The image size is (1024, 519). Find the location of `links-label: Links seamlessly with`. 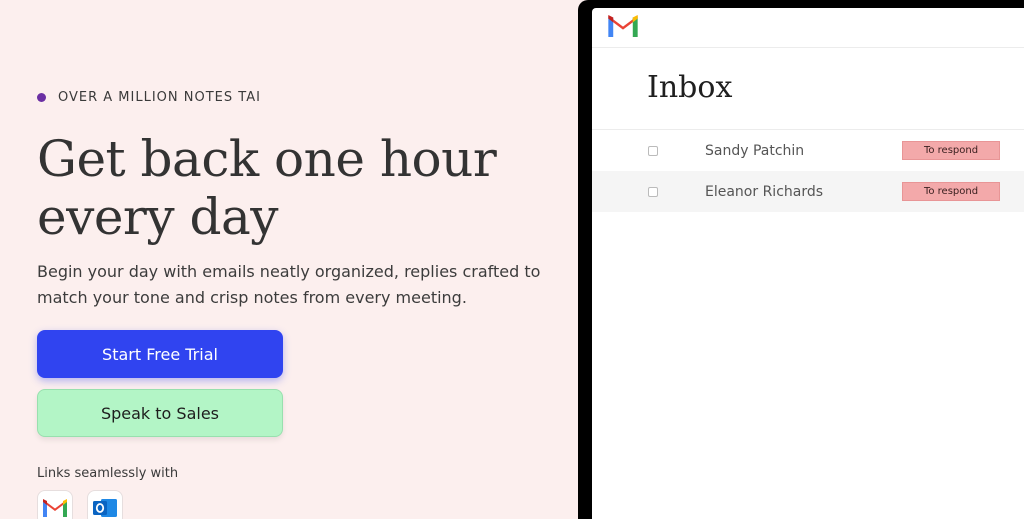

links-label: Links seamlessly with is located at coordinates (108, 473).